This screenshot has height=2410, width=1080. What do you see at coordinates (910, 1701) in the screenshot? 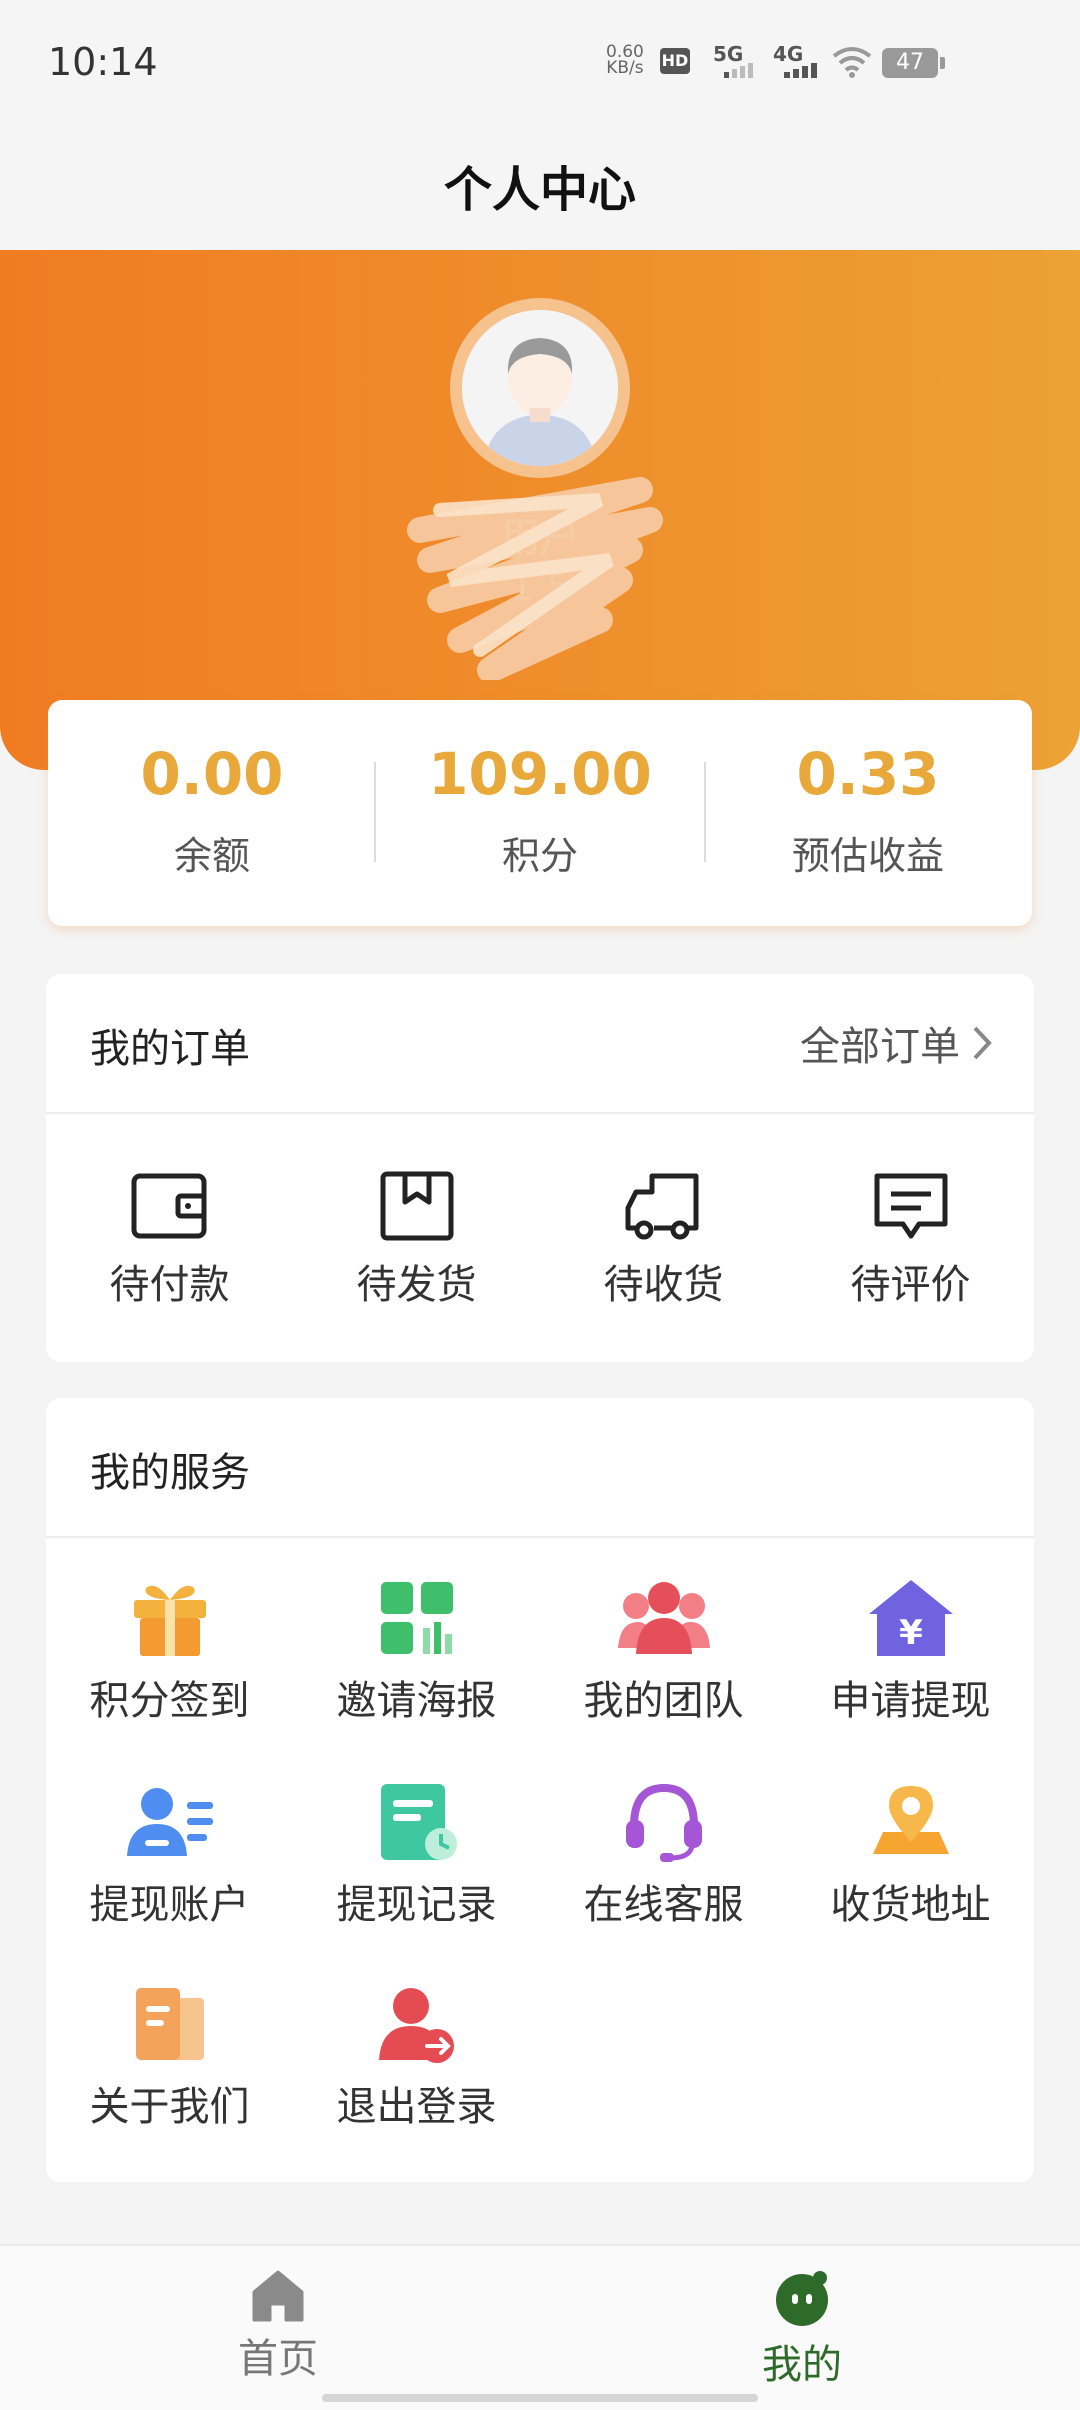
I see `service-label: 申请提现` at bounding box center [910, 1701].